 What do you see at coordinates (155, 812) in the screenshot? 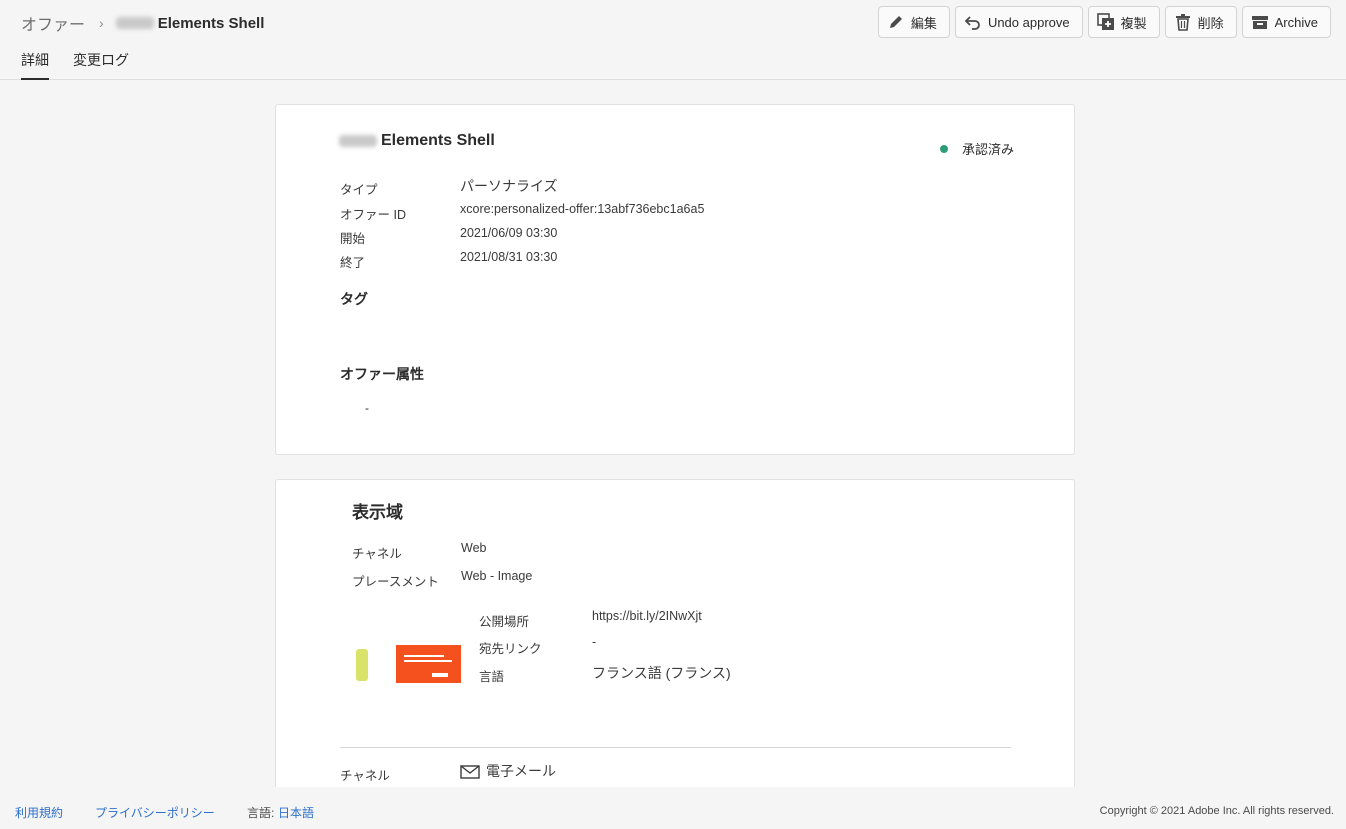
I see `privacy-link: プライバシーポリシー` at bounding box center [155, 812].